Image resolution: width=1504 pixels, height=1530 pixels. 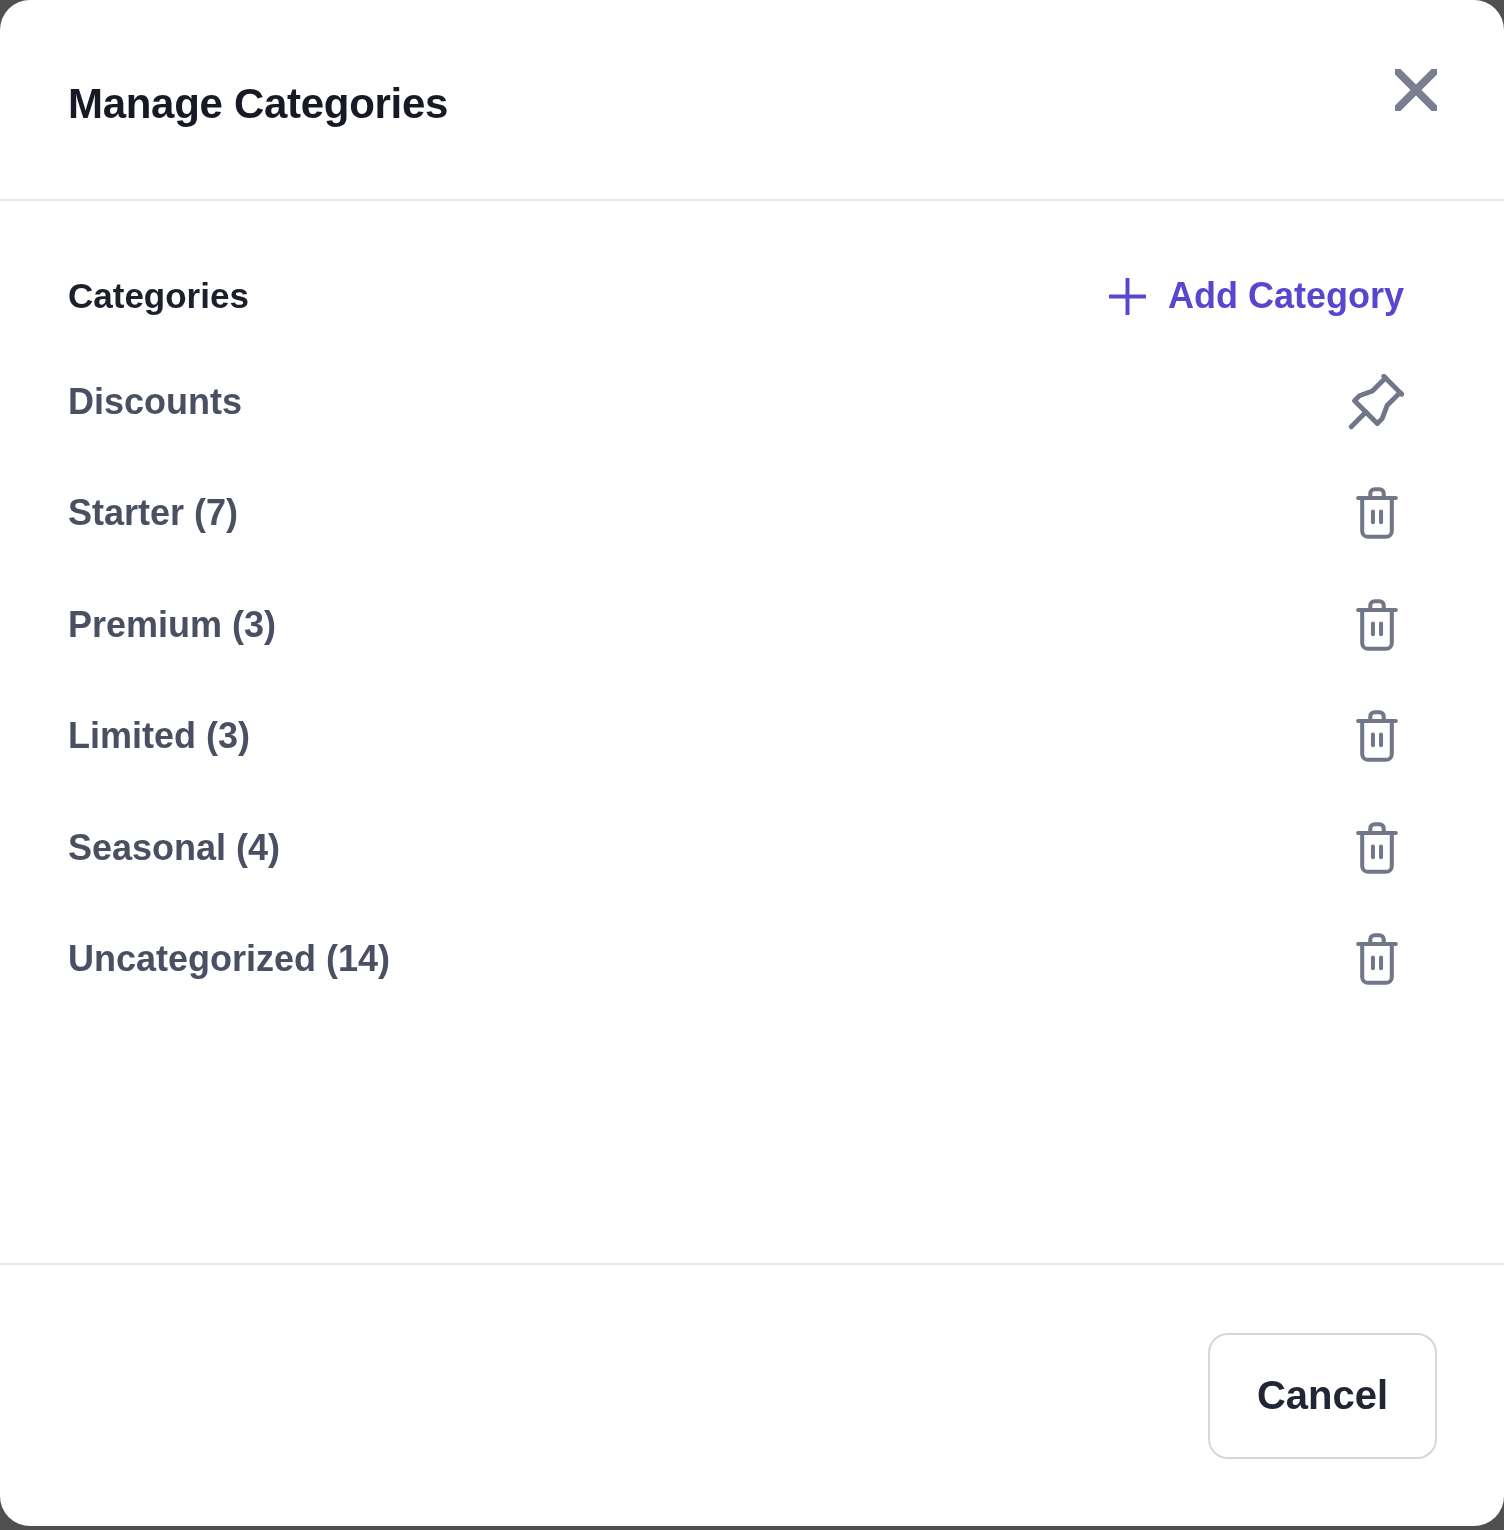 I want to click on category-name: Limited (3), so click(x=159, y=736).